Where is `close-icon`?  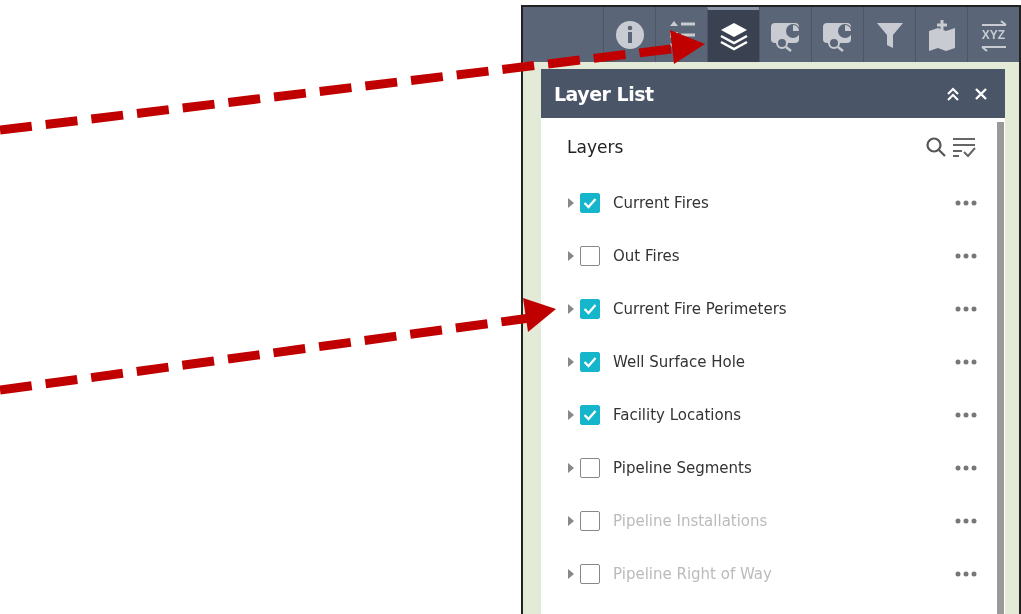 close-icon is located at coordinates (981, 93).